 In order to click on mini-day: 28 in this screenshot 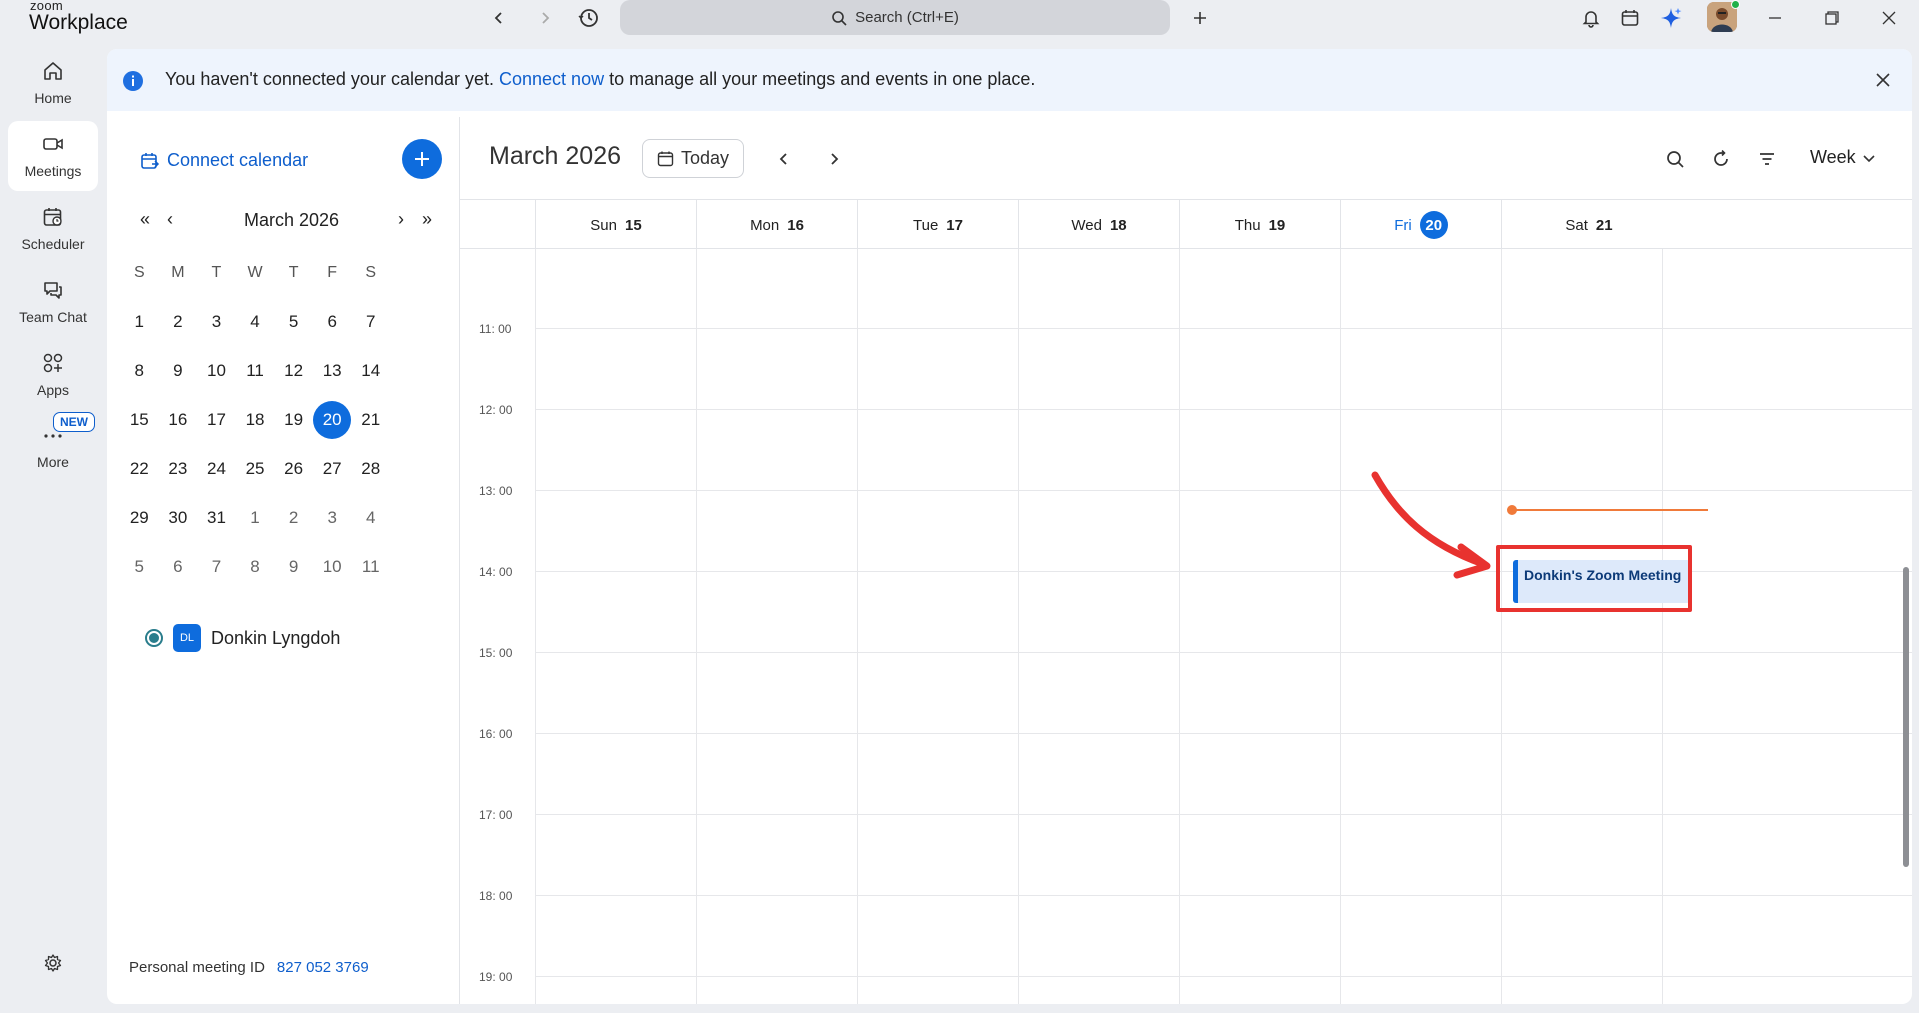, I will do `click(370, 468)`.